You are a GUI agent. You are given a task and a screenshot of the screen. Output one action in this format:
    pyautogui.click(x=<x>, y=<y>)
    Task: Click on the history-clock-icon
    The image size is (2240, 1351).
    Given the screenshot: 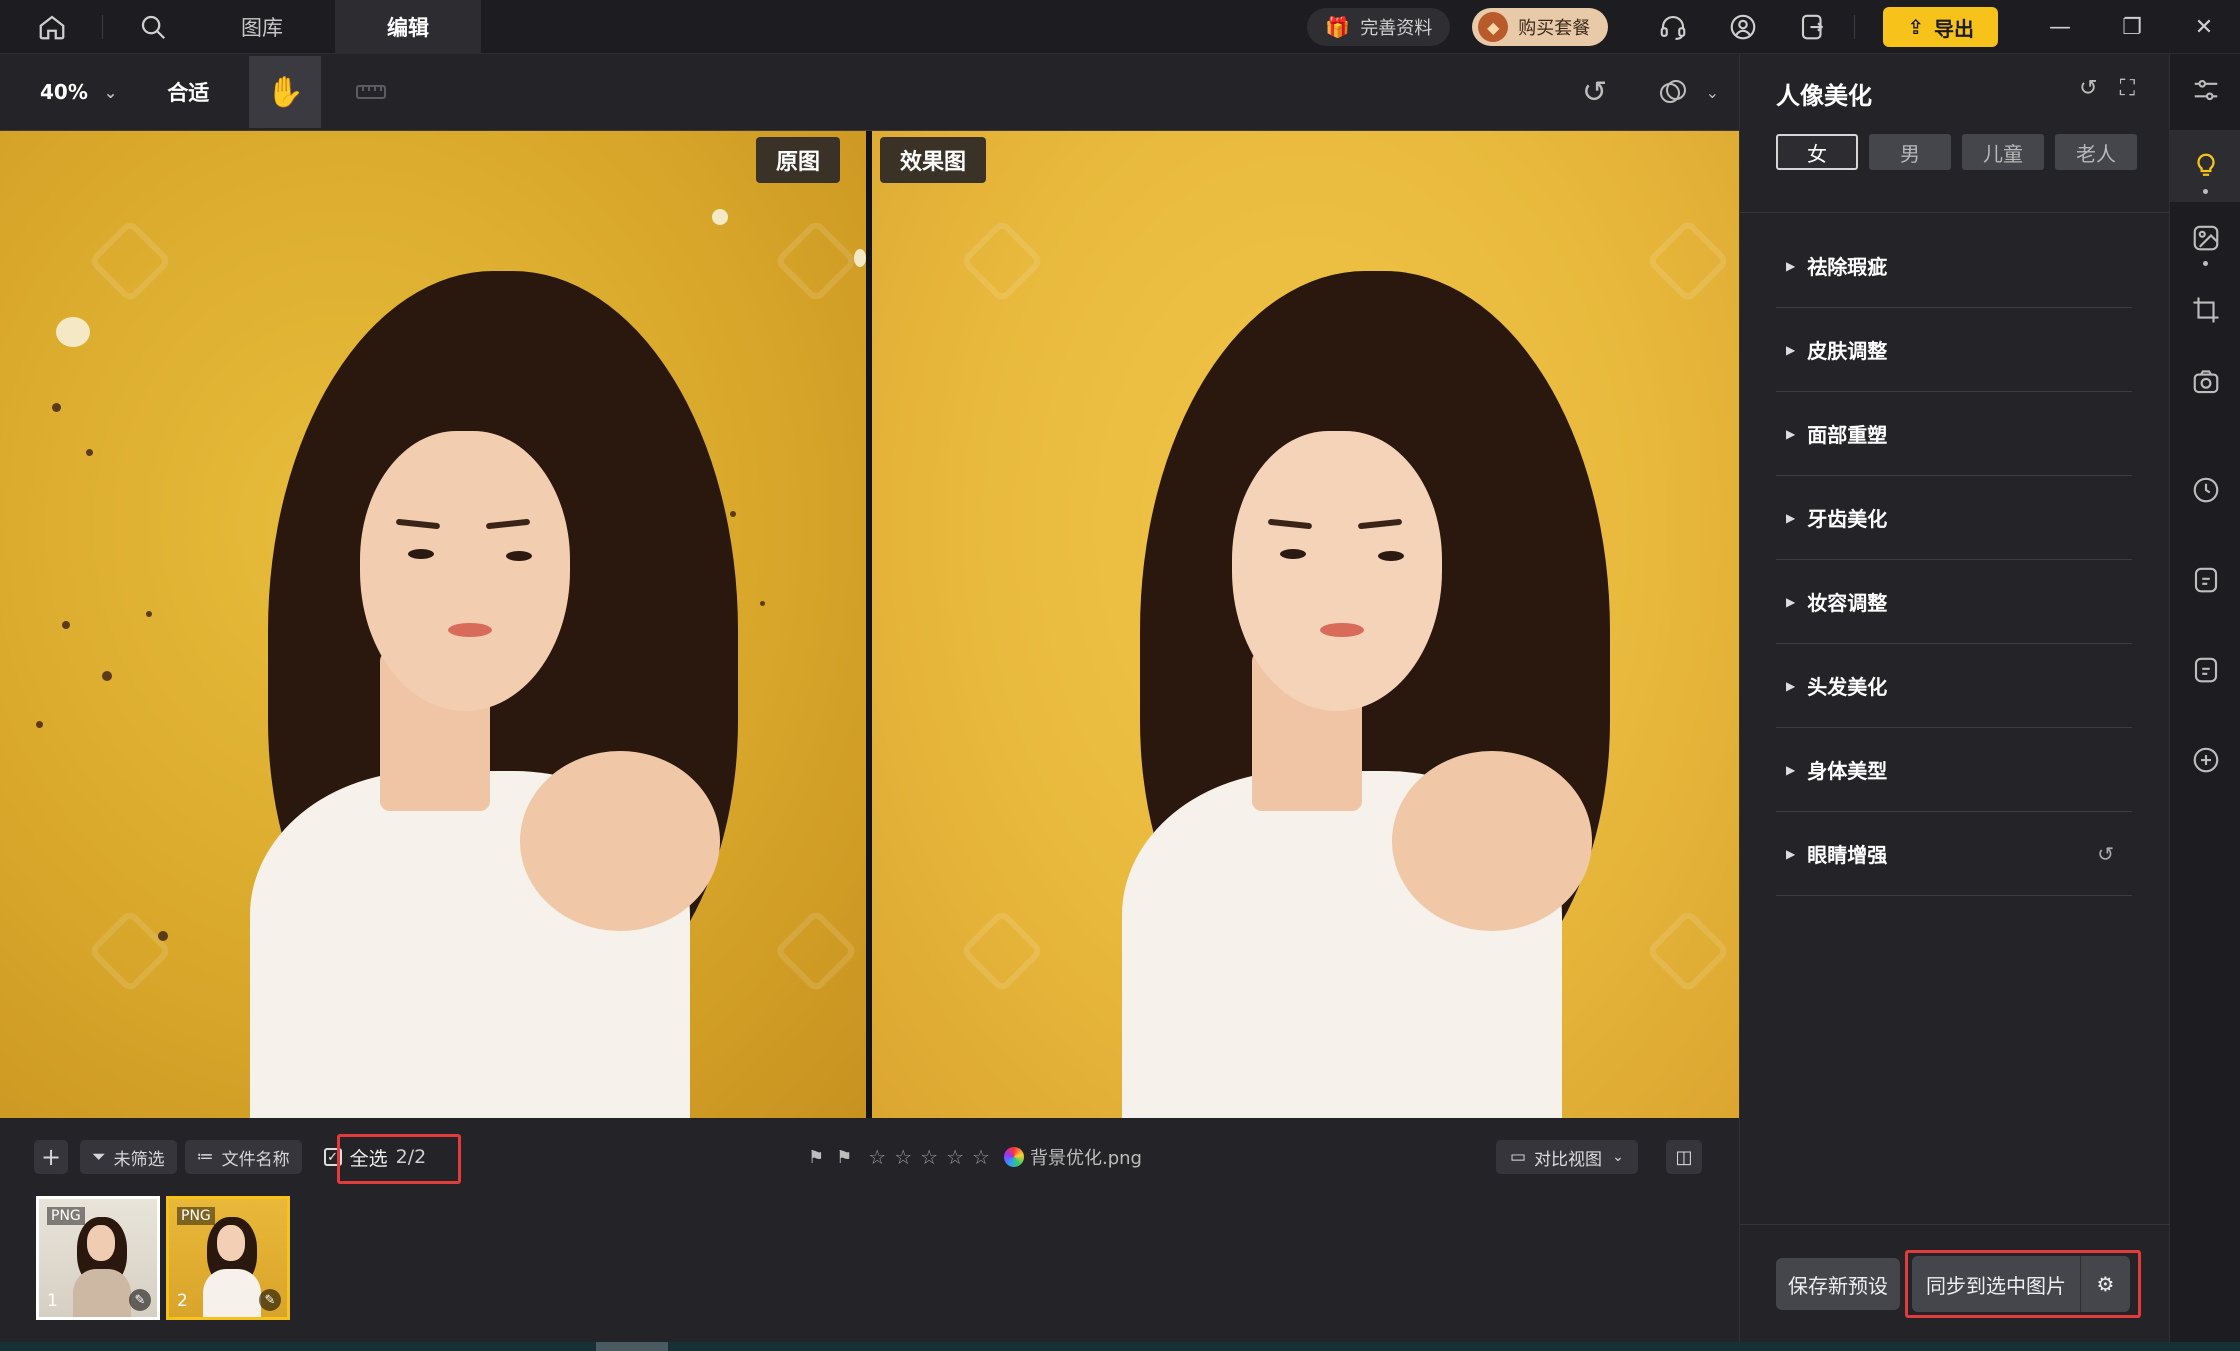 What is the action you would take?
    pyautogui.click(x=2205, y=490)
    